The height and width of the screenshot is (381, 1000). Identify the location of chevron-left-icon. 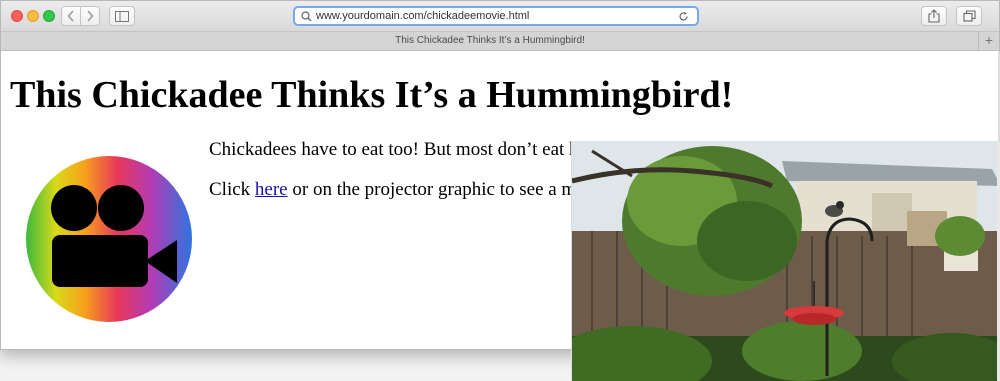
(70, 16).